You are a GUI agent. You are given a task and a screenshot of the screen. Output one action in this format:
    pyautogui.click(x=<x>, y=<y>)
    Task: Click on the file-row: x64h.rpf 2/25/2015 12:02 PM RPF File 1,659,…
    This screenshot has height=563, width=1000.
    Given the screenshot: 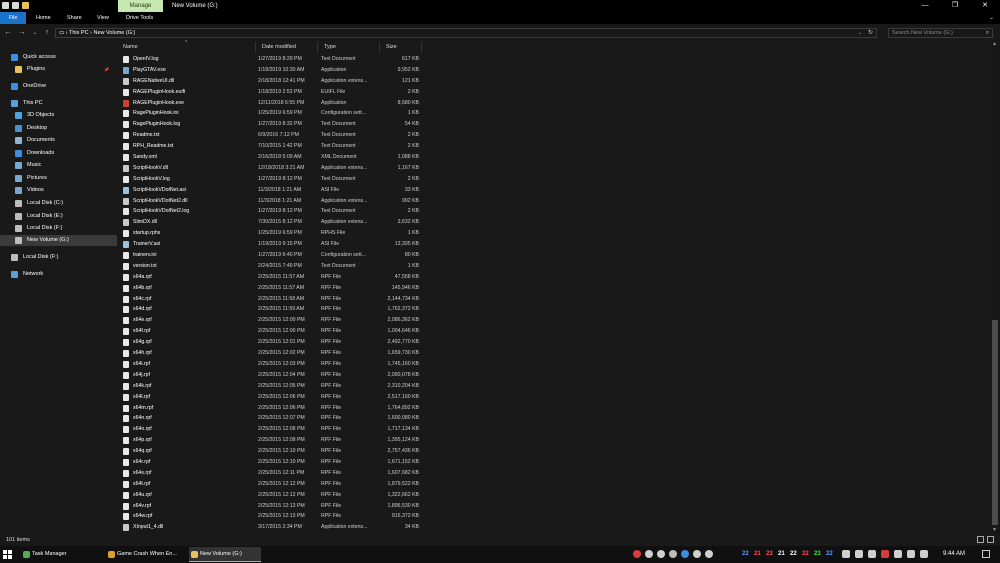 What is the action you would take?
    pyautogui.click(x=553, y=353)
    